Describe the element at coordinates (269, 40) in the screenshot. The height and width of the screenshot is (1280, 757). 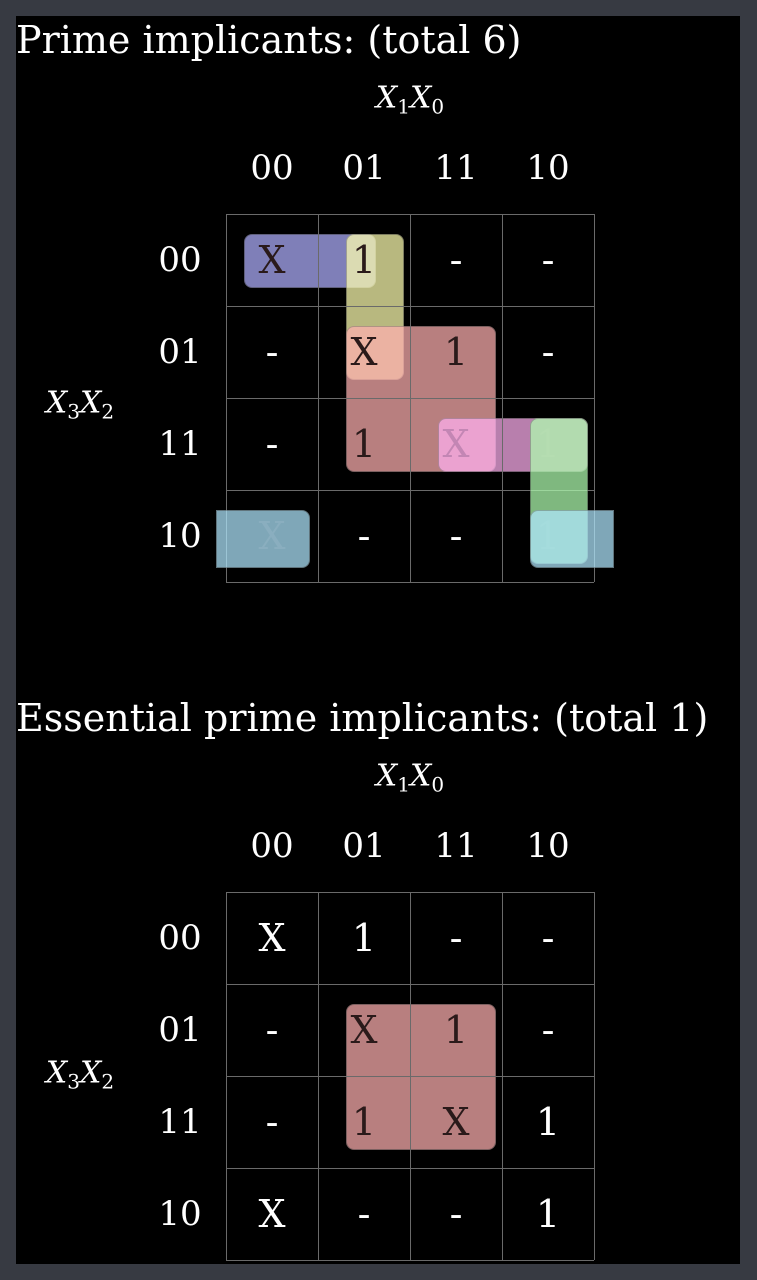
I see `section-heading: Prime implicants: (total 6)` at that location.